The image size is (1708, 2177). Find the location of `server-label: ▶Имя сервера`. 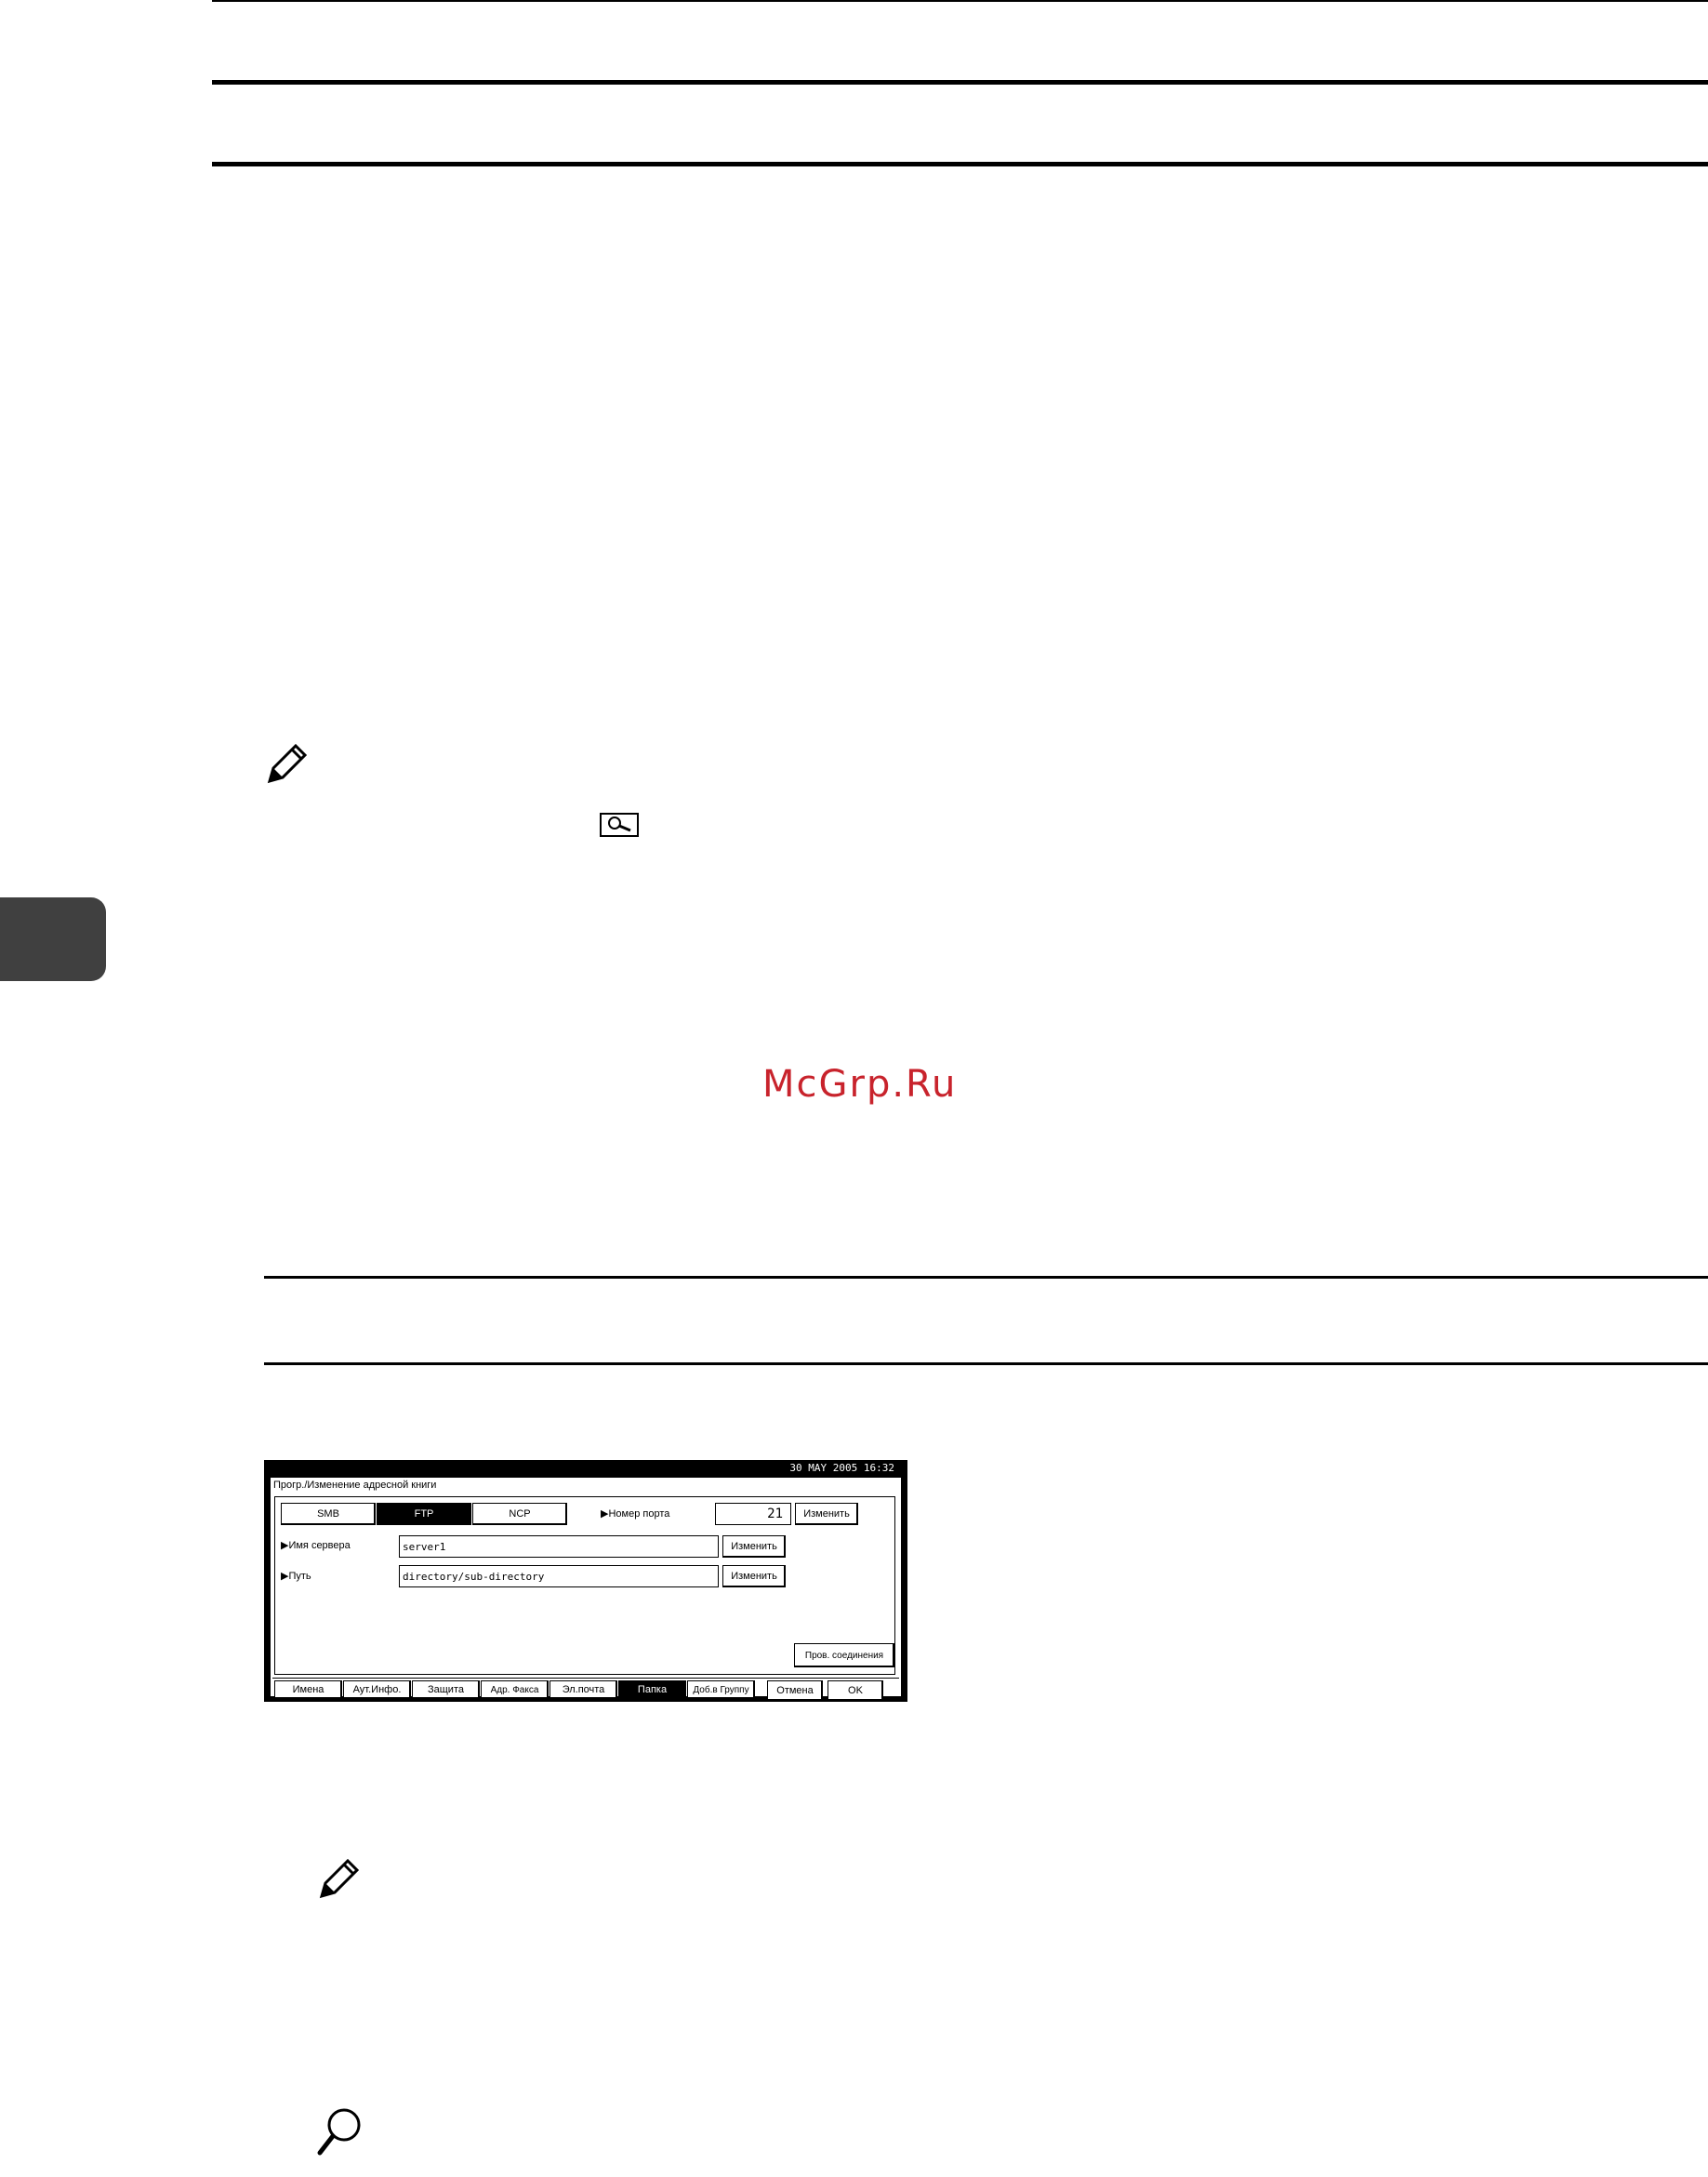

server-label: ▶Имя сервера is located at coordinates (316, 1545).